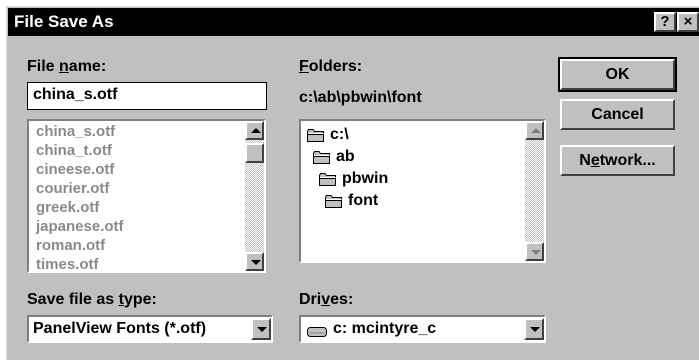 The image size is (699, 360). I want to click on list-item: china_s.otf, so click(137, 131).